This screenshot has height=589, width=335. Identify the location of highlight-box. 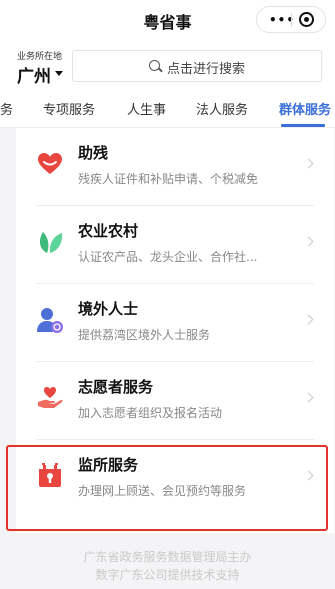
(167, 488).